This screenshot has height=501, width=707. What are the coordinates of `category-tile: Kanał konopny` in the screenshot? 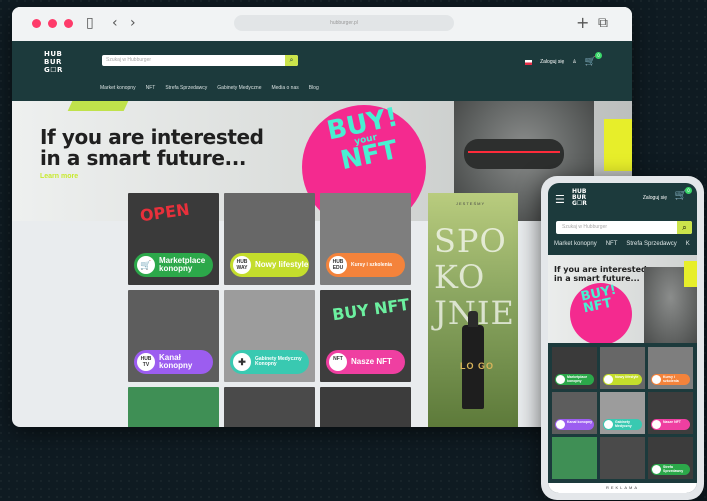 It's located at (574, 413).